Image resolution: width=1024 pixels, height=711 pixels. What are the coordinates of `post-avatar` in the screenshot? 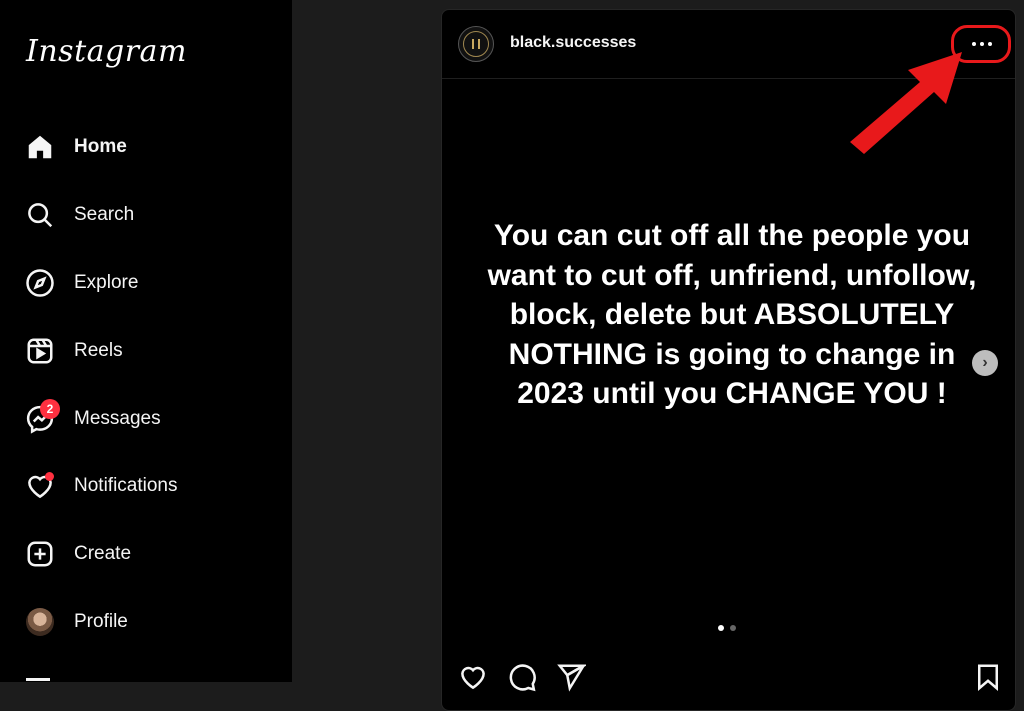 It's located at (476, 44).